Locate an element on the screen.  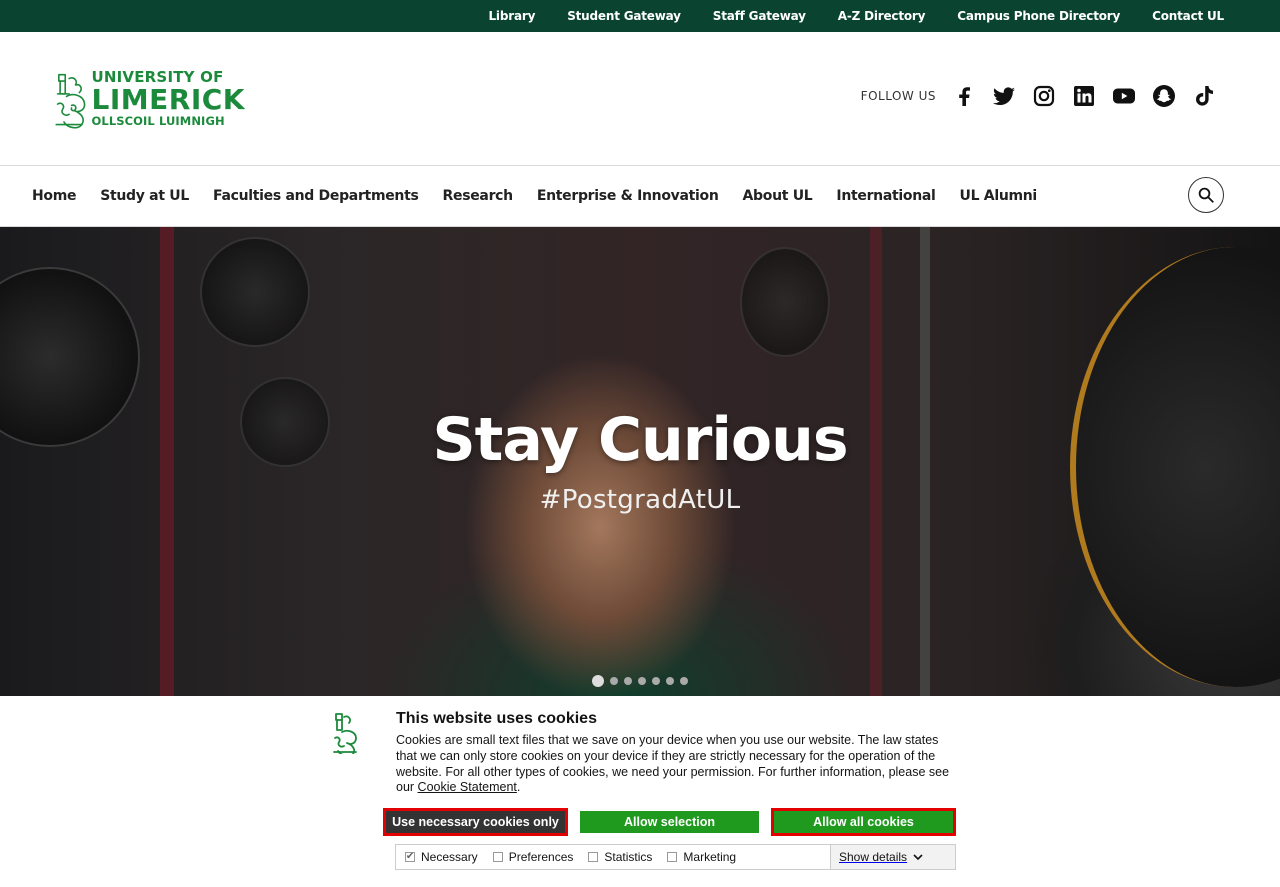
show-details-link: Show details is located at coordinates (892, 857).